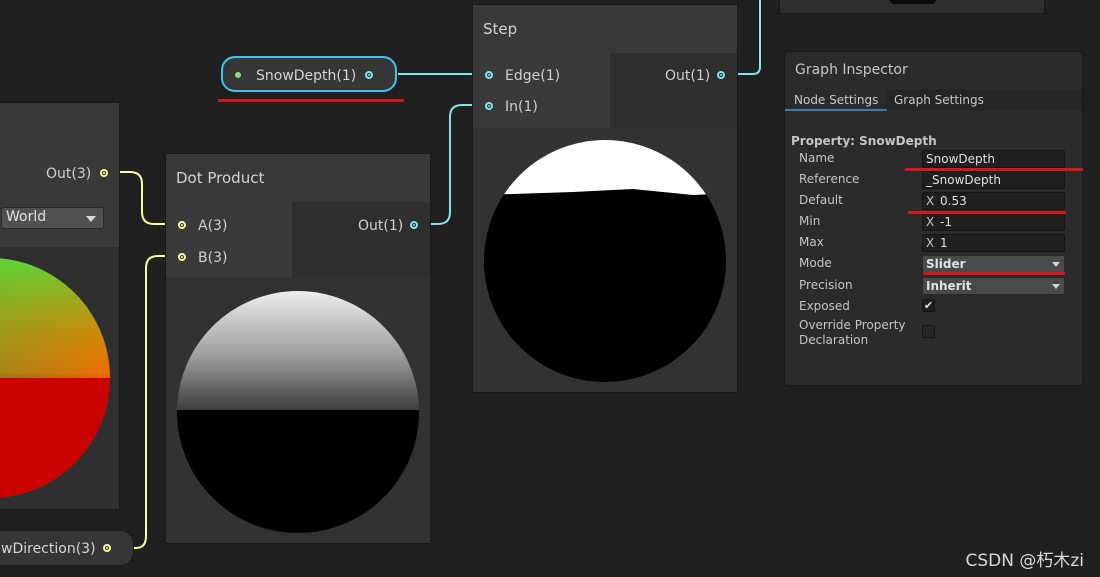  What do you see at coordinates (834, 340) in the screenshot?
I see `override-label-line2: Declaration` at bounding box center [834, 340].